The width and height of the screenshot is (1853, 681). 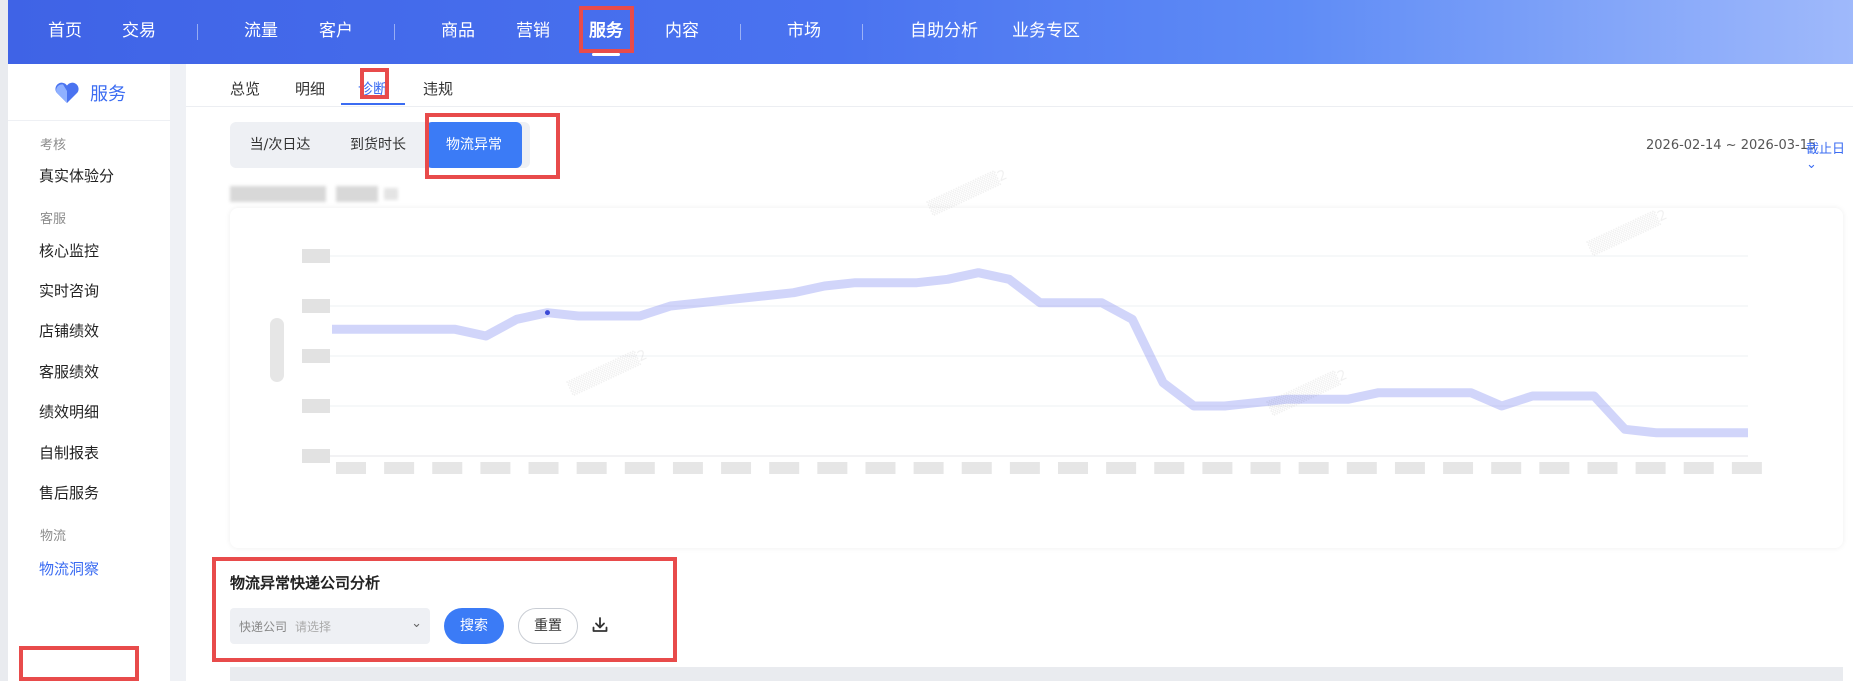 I want to click on sidebar-logo: 服务, so click(x=90, y=93).